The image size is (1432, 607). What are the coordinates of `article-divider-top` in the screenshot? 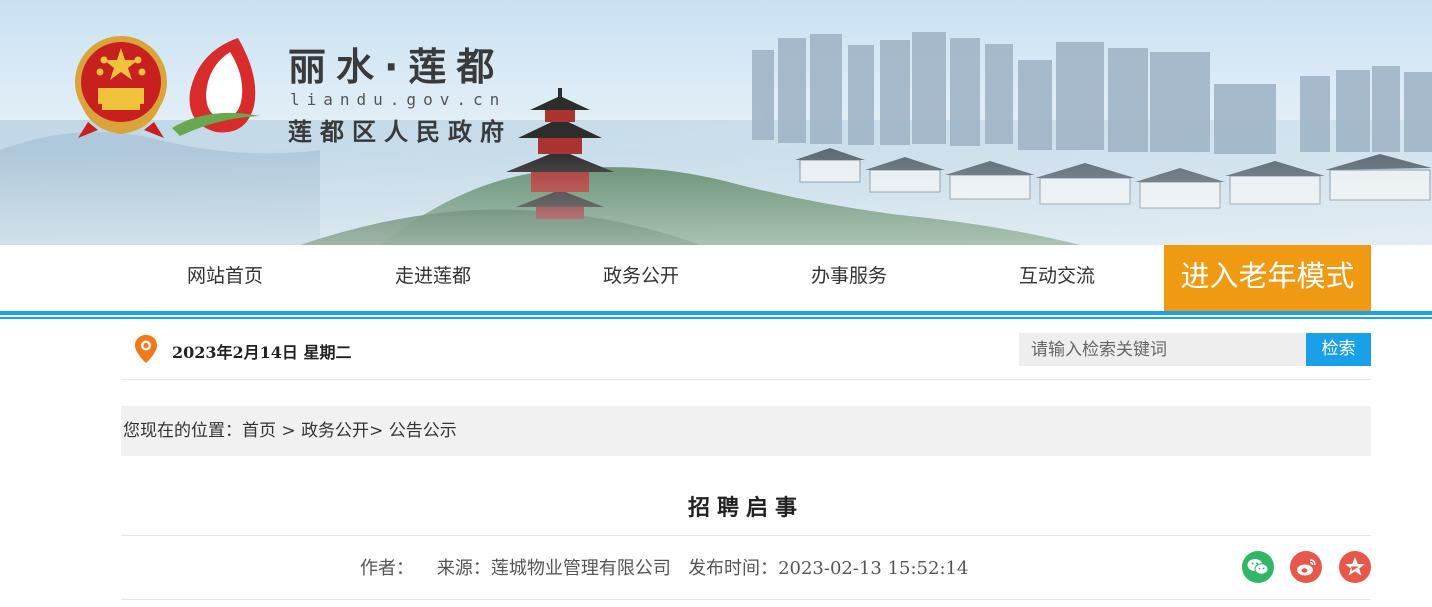 It's located at (746, 535).